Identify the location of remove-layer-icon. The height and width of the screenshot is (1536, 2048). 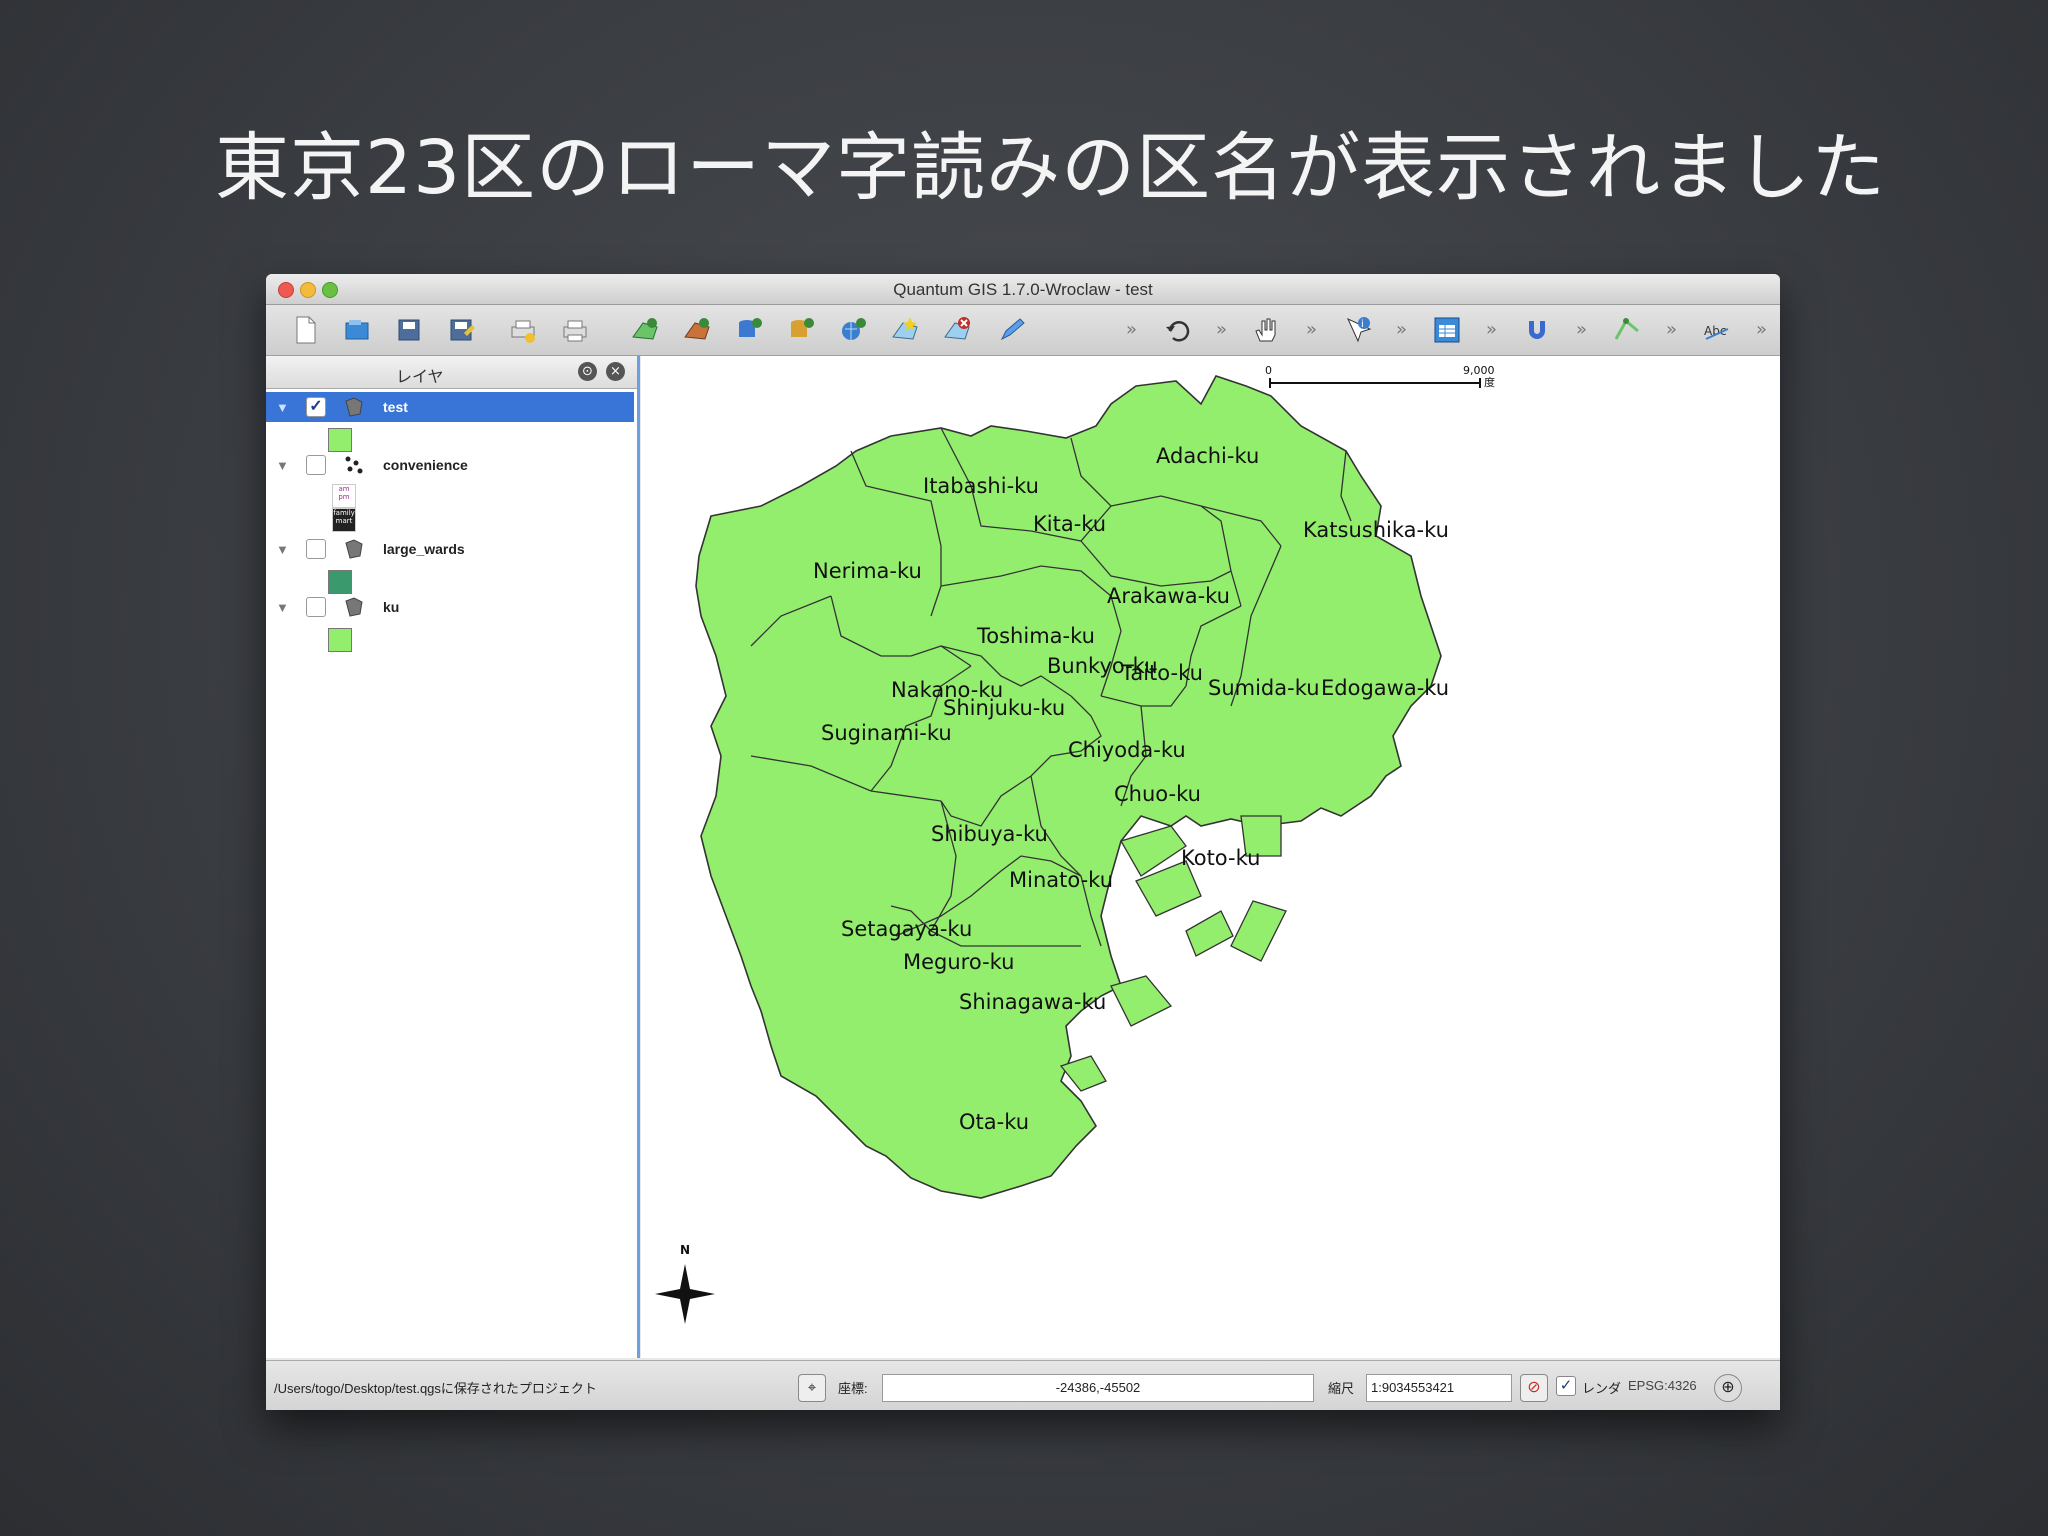
(957, 330).